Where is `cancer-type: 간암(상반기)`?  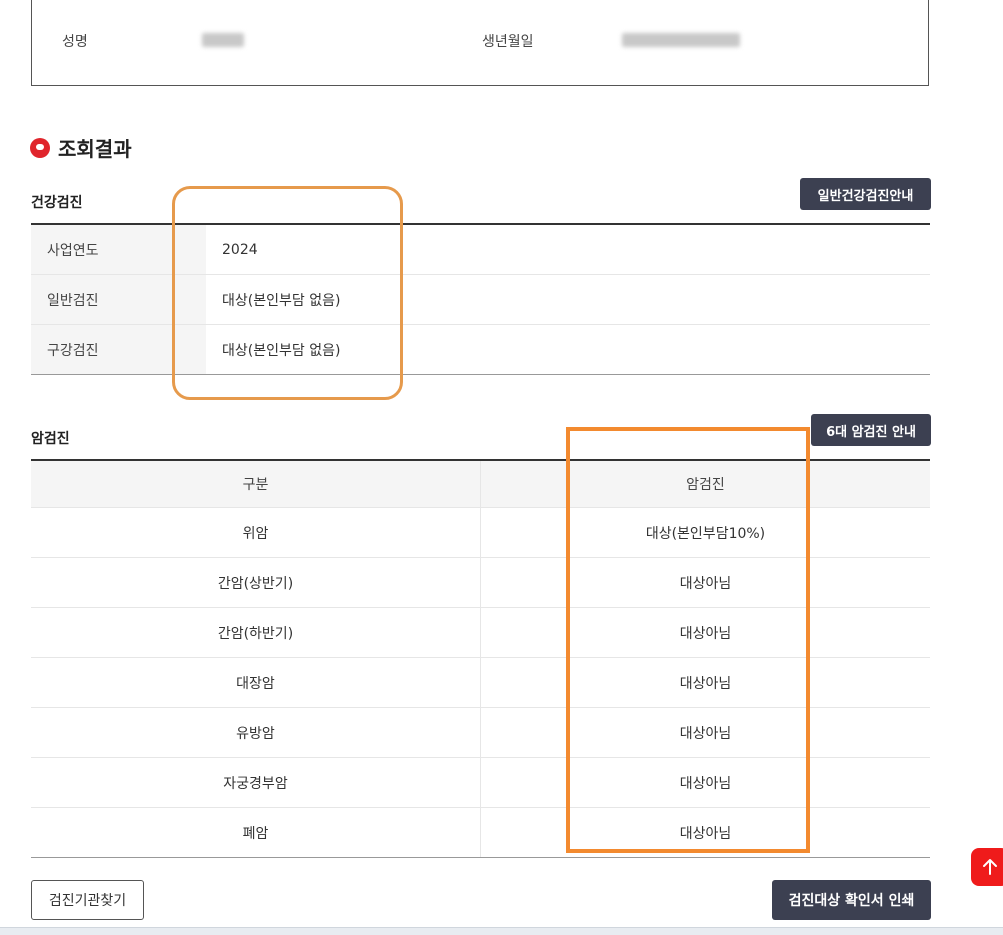
cancer-type: 간암(상반기) is located at coordinates (256, 582).